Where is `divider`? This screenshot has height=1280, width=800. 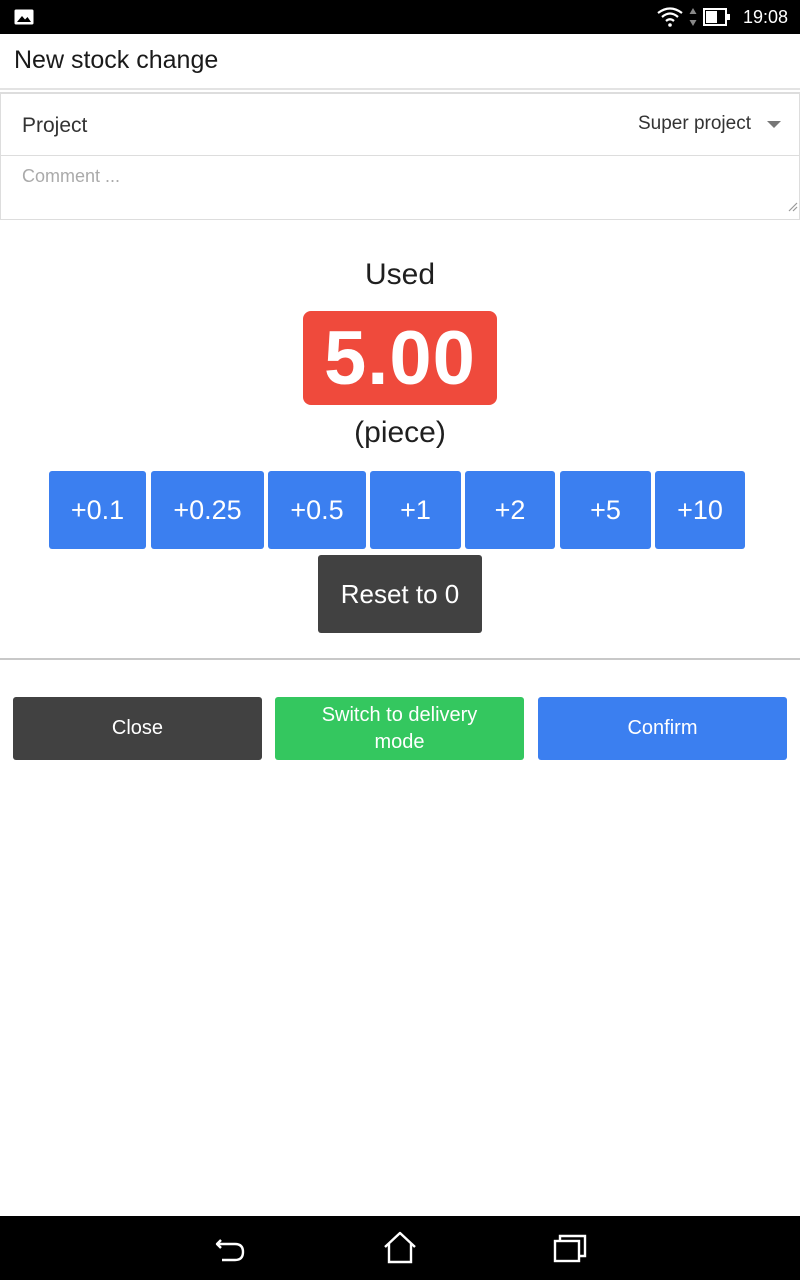
divider is located at coordinates (400, 659).